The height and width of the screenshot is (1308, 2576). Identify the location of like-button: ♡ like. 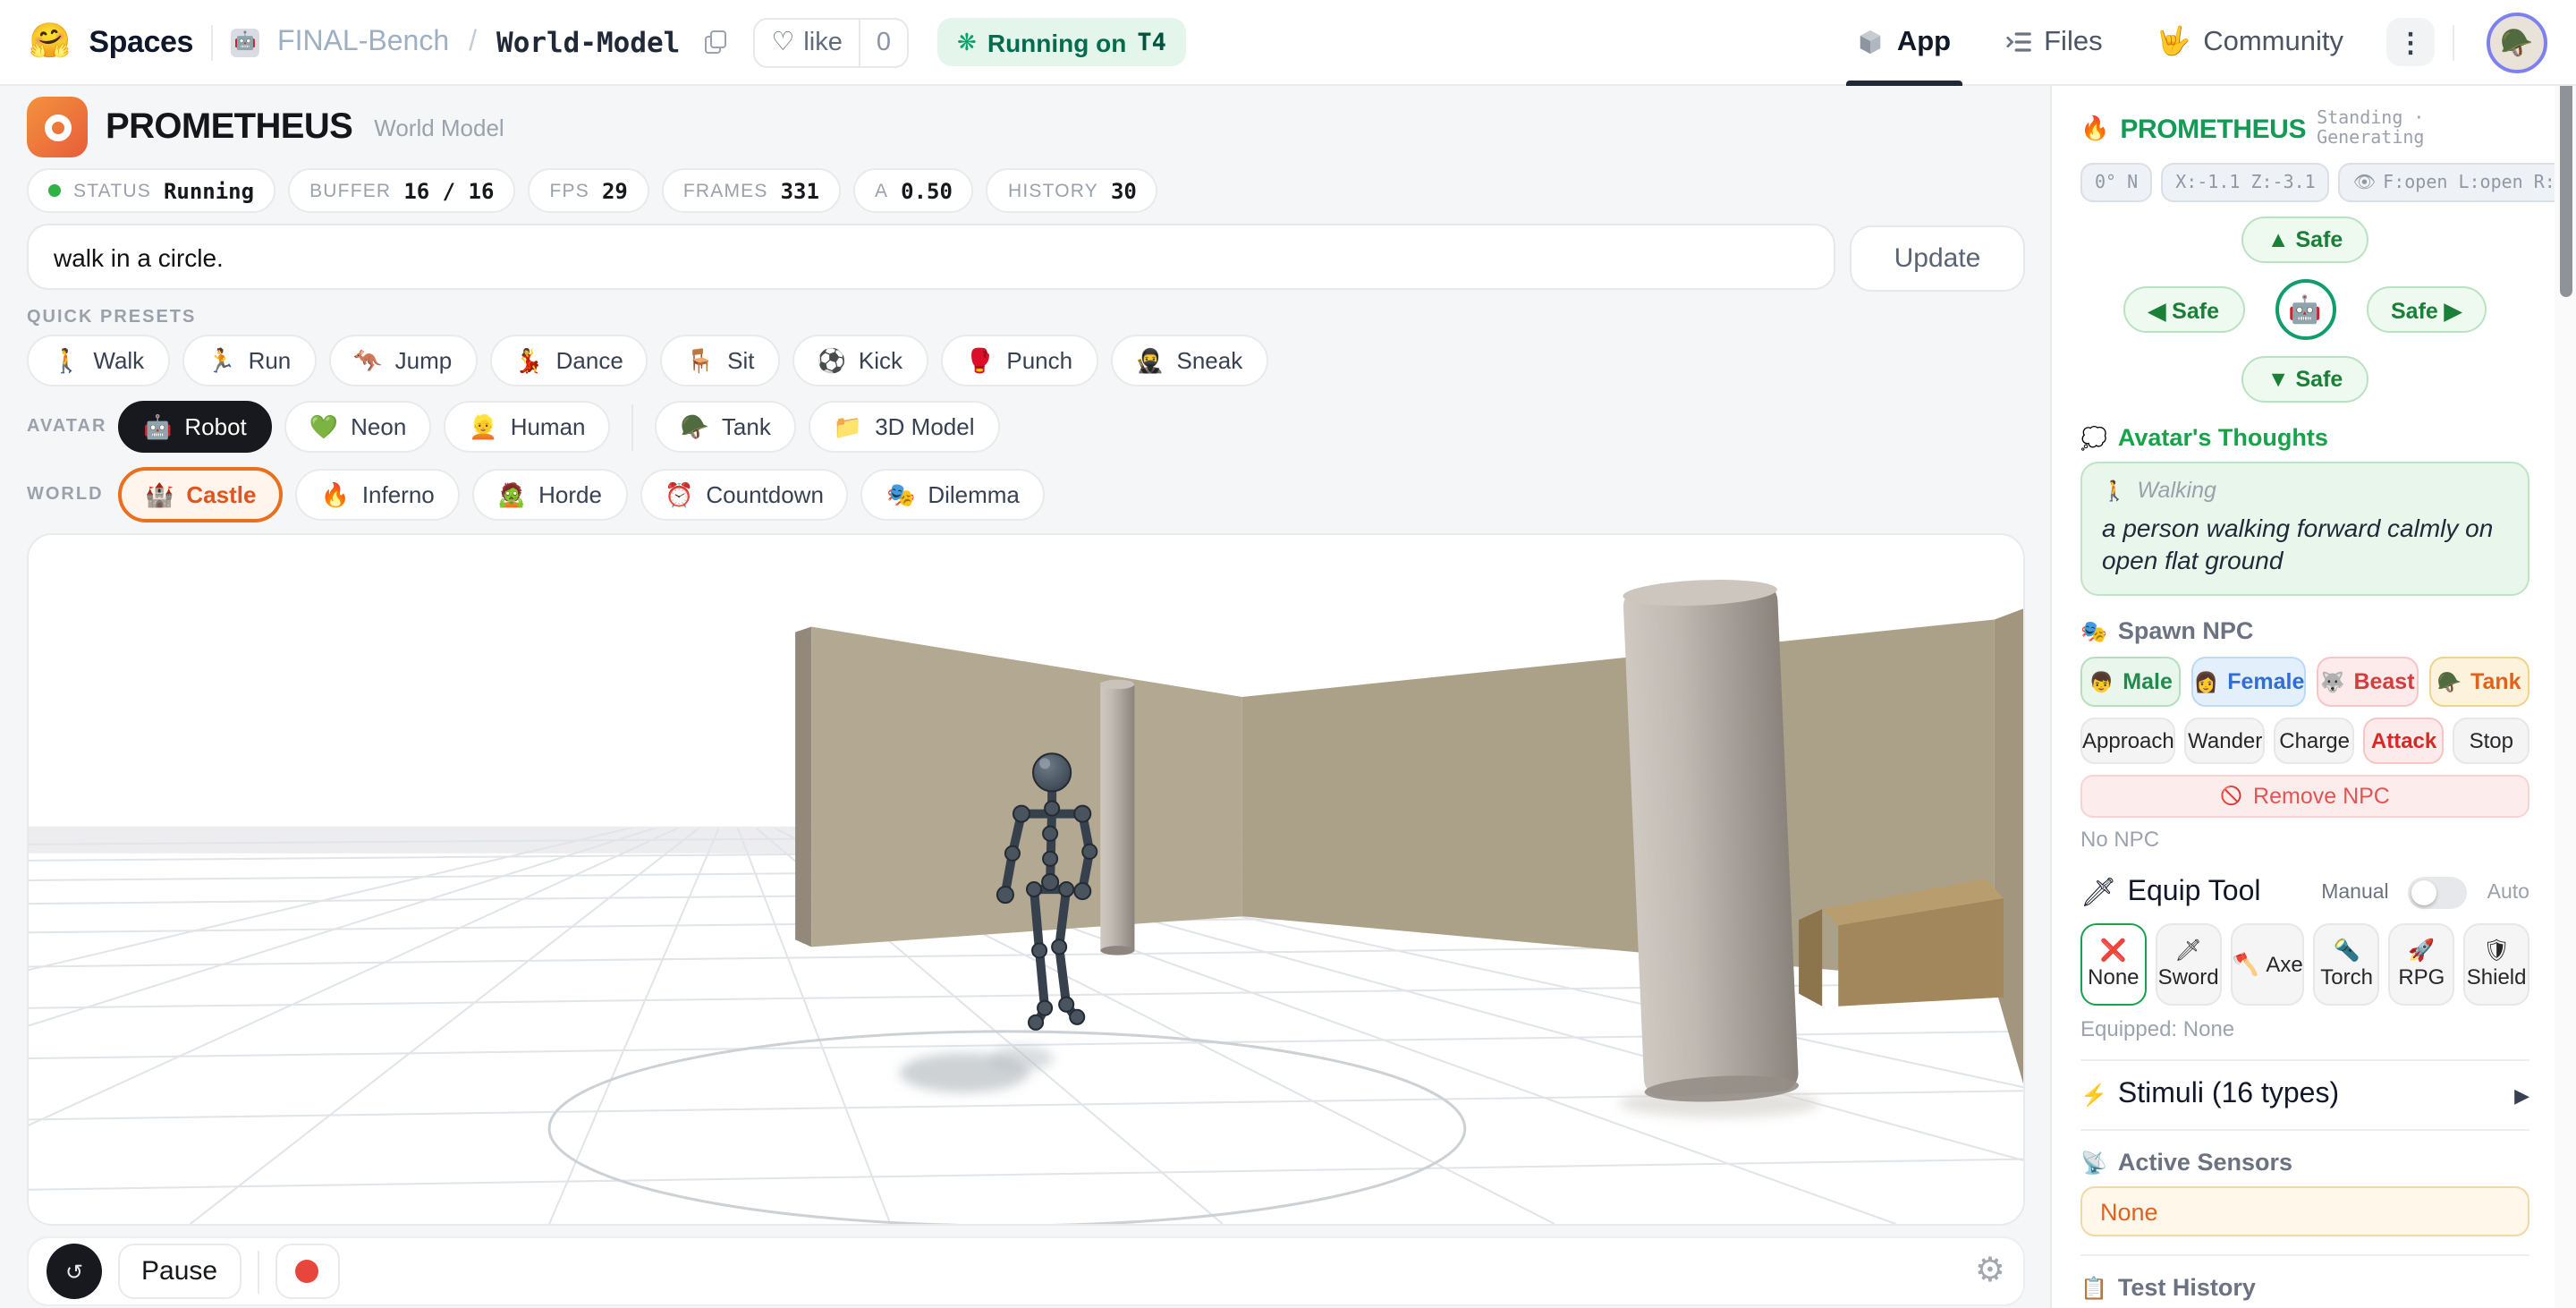
(807, 42).